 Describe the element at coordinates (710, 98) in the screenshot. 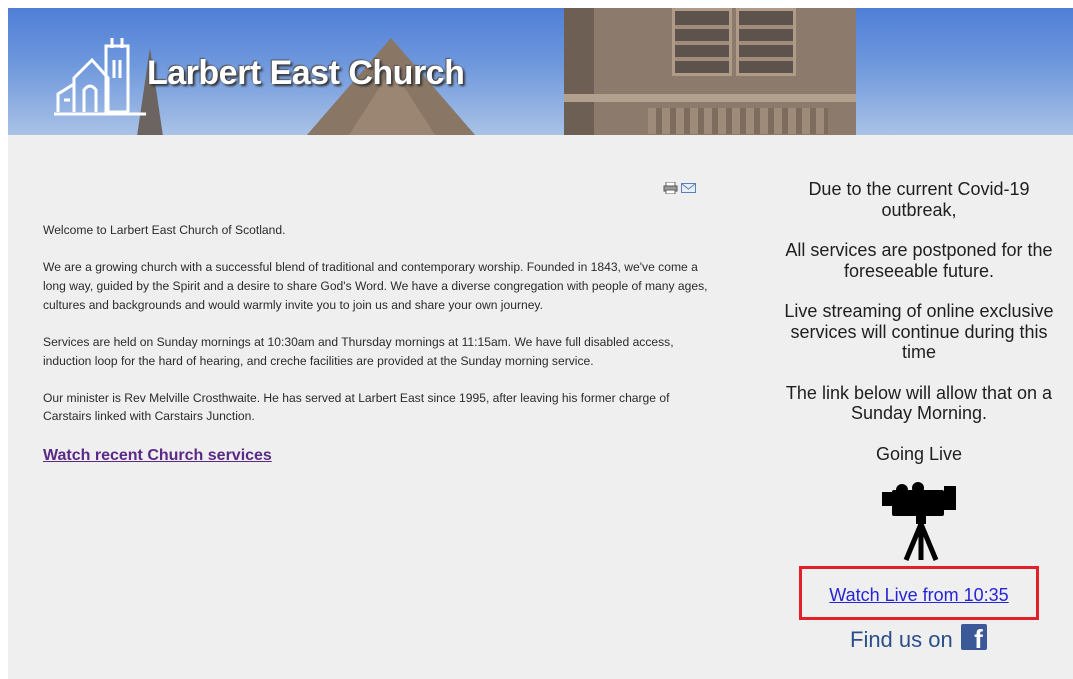

I see `tower-ledge` at that location.